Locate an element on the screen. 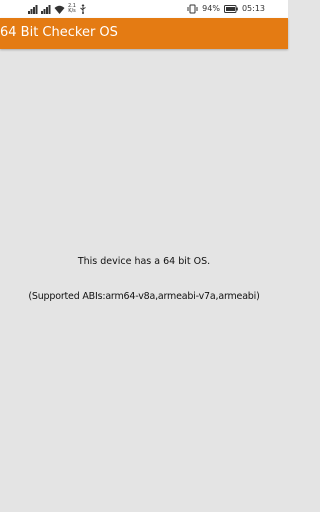 This screenshot has height=512, width=320. app-bar: 64 Bit Checker OS is located at coordinates (144, 33).